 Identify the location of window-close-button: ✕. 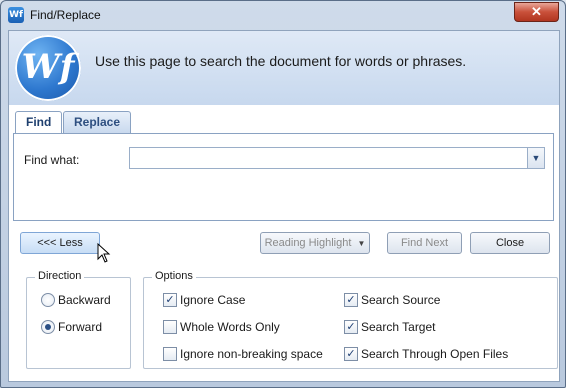
(536, 12).